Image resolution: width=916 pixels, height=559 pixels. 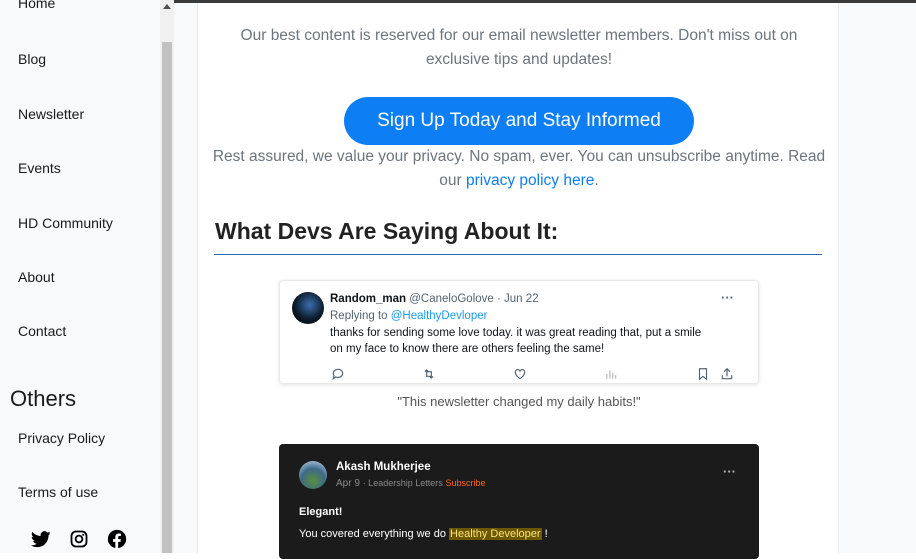 I want to click on privacy-policy-link: privacy policy here, so click(x=530, y=180).